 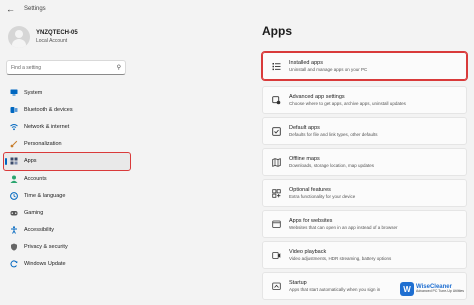 I want to click on avatar, so click(x=19, y=37).